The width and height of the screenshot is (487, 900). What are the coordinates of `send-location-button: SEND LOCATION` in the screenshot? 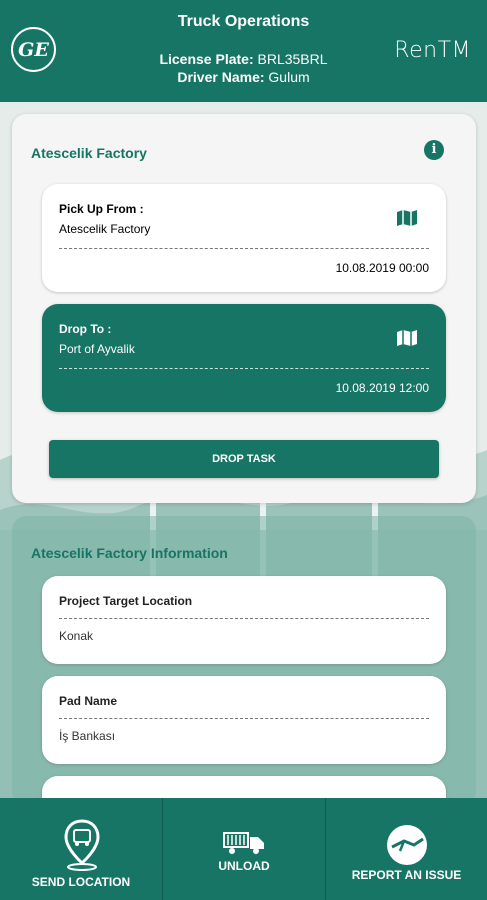 It's located at (81, 849).